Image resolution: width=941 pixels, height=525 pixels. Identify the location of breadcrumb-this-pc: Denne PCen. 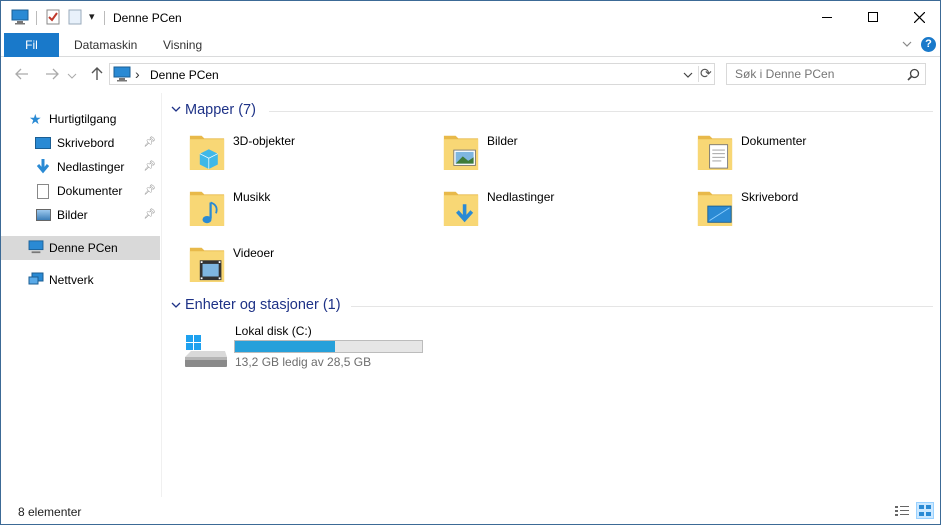
(184, 75).